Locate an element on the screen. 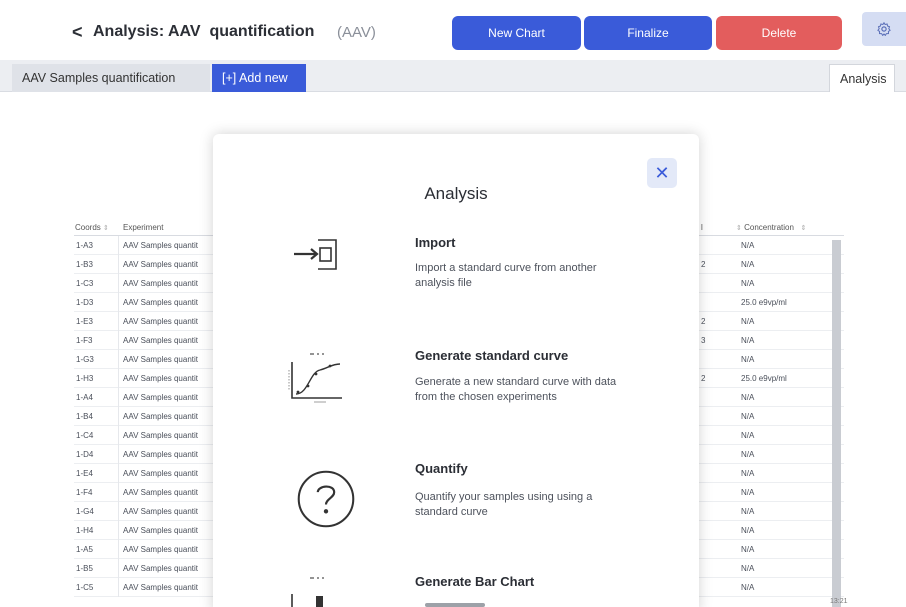 This screenshot has height=607, width=906. cell-coords: 1-A3 is located at coordinates (84, 245).